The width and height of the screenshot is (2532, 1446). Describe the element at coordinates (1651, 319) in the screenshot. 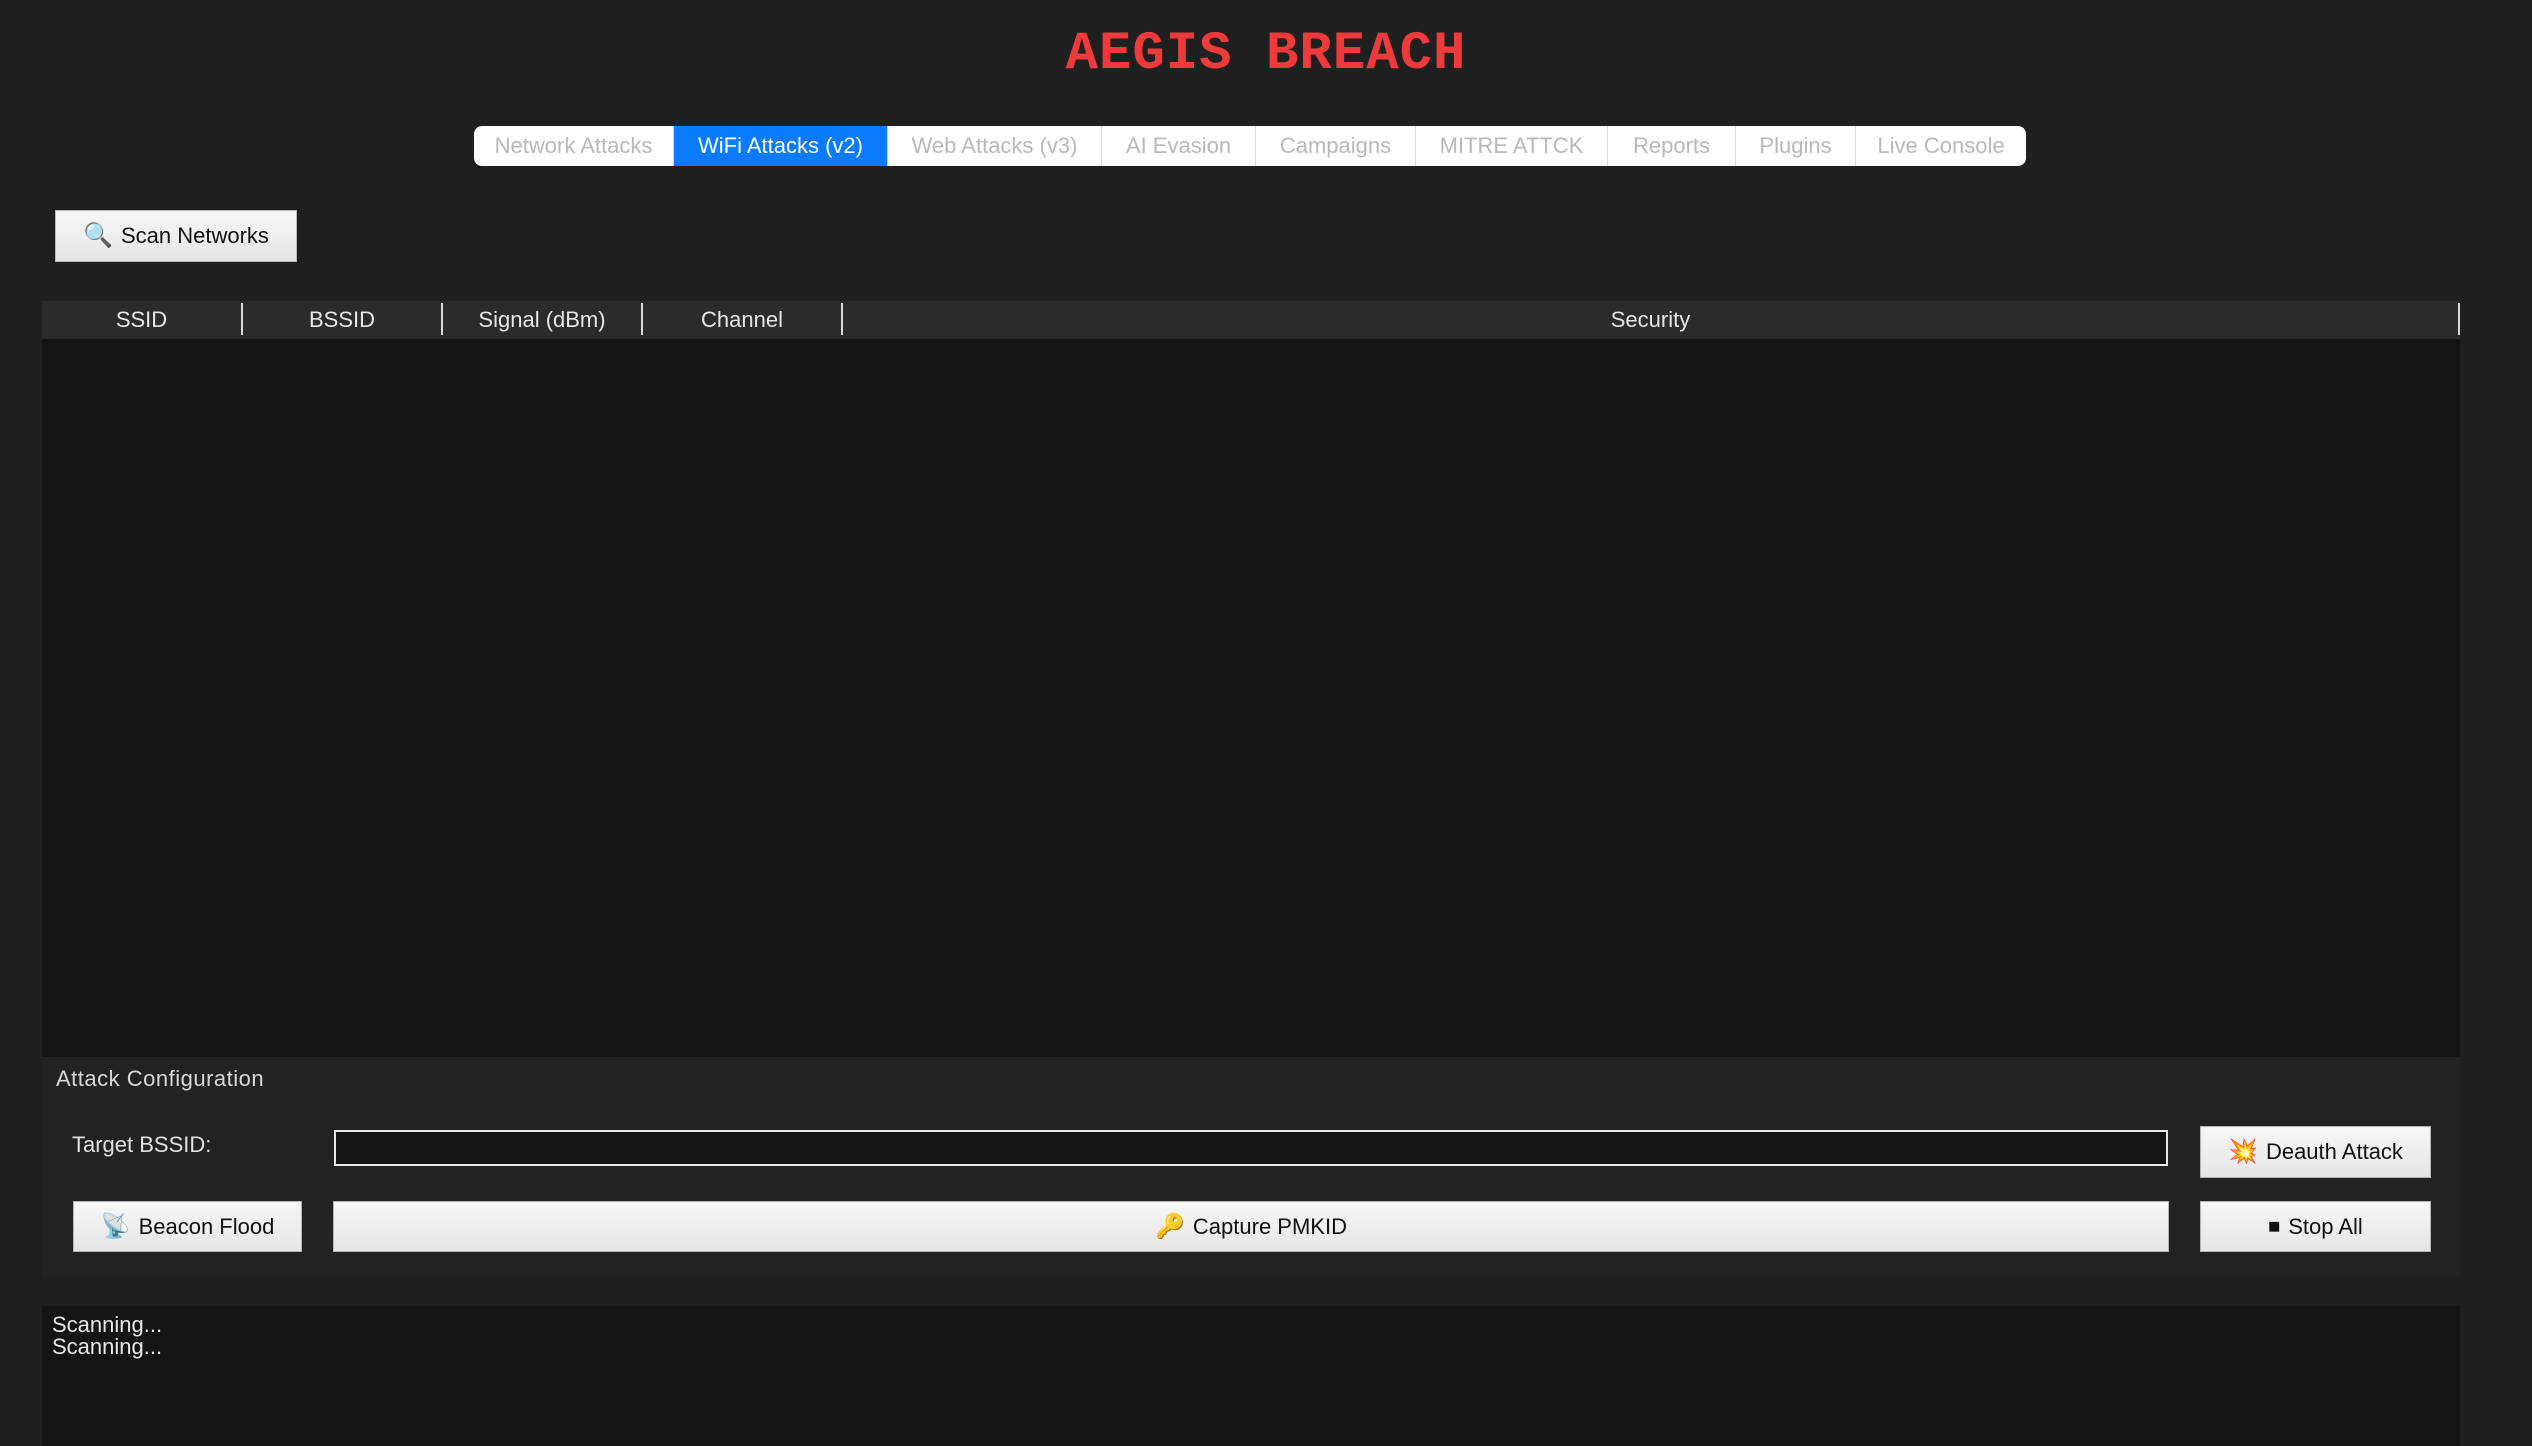

I see `column-header-security: Security` at that location.